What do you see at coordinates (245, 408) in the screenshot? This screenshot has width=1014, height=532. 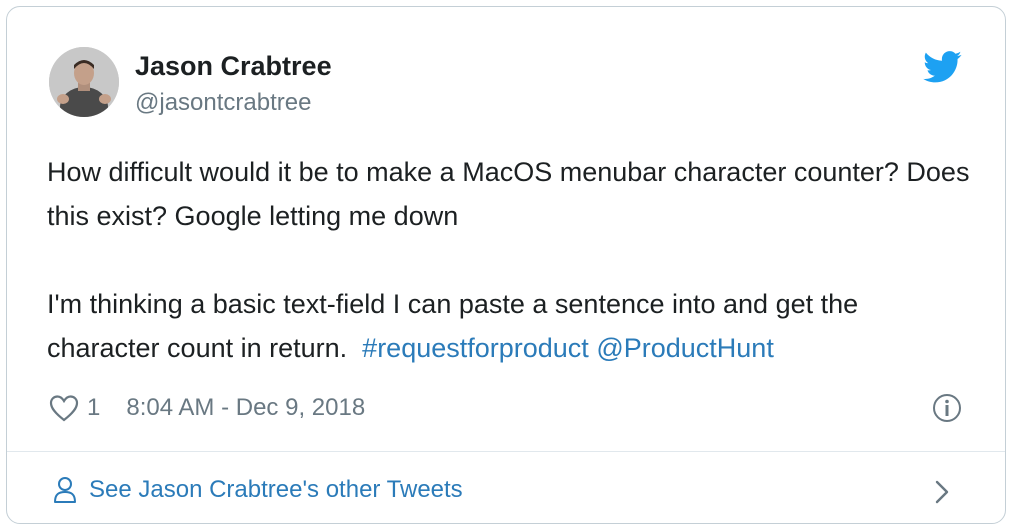 I see `tweet-timestamp: 8:04 AM - Dec 9, 2018` at bounding box center [245, 408].